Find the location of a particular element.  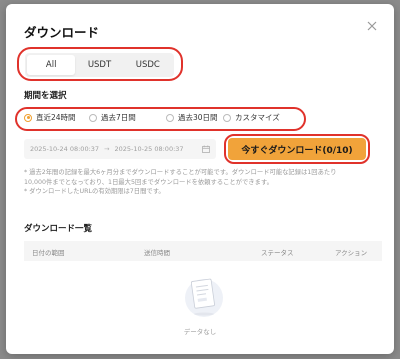

period-label: 期間を選択 is located at coordinates (45, 96).